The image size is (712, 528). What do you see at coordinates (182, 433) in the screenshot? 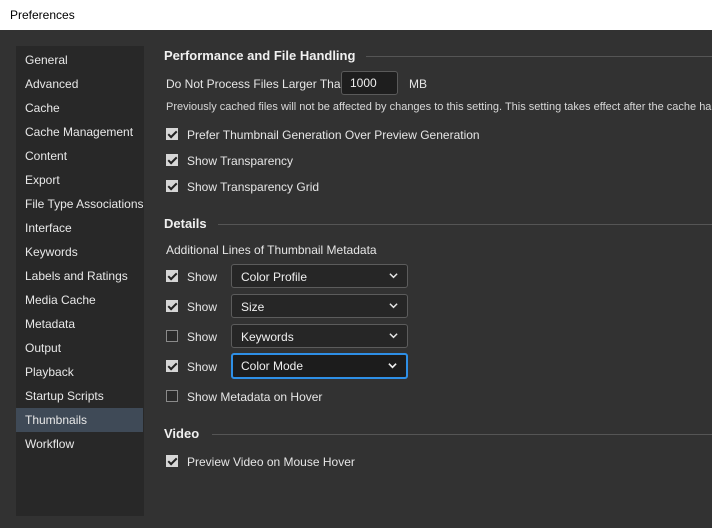
I see `video-heading: Video` at bounding box center [182, 433].